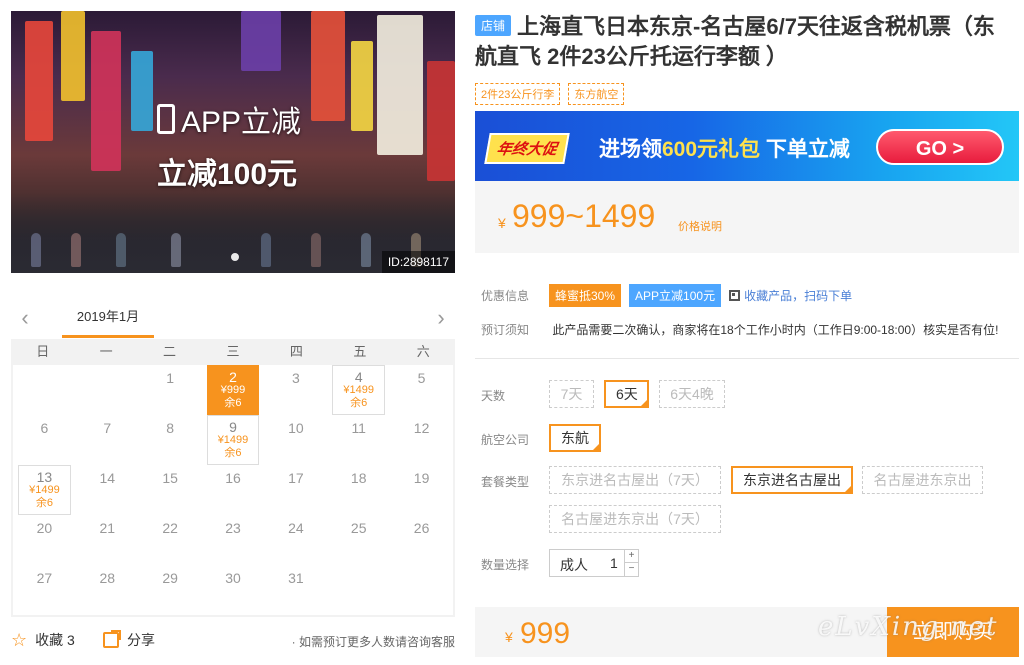 The width and height of the screenshot is (1024, 665). Describe the element at coordinates (358, 478) in the screenshot. I see `calendar-day-number: 18` at that location.